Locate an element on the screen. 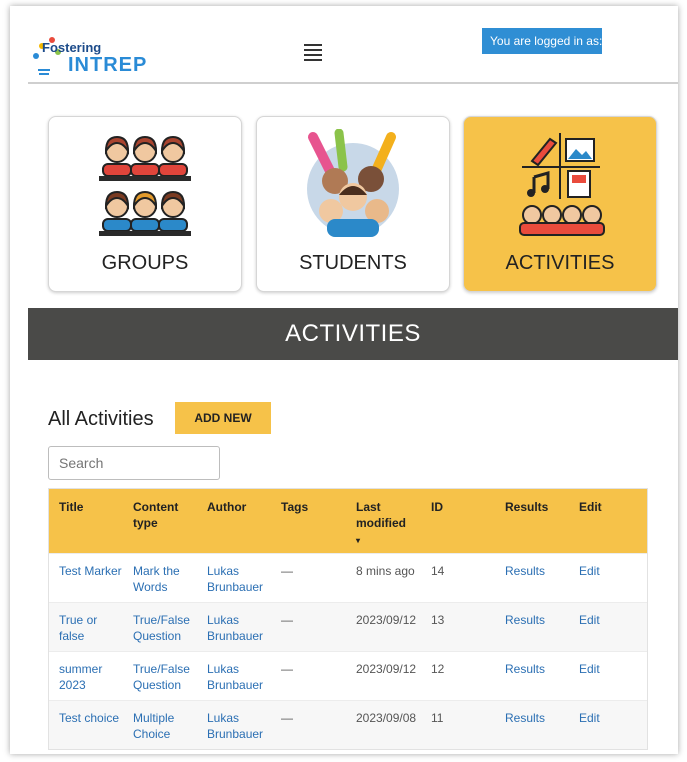 The height and width of the screenshot is (762, 687). students-icon is located at coordinates (353, 183).